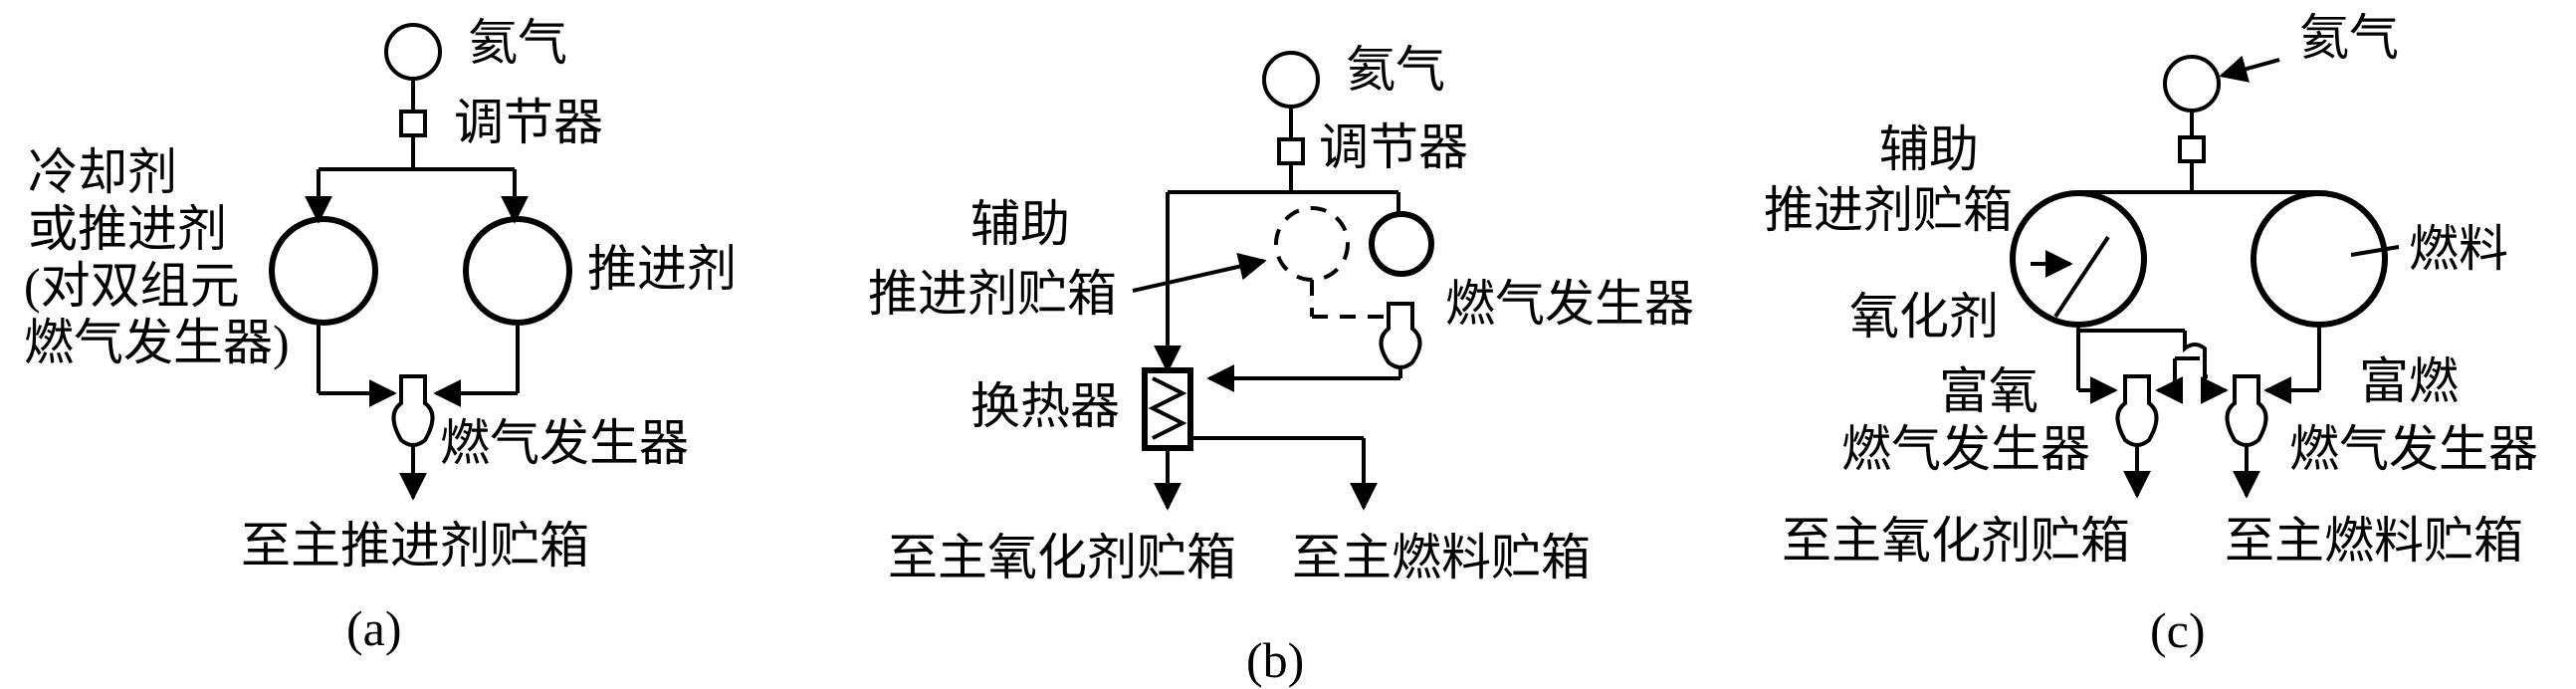  Describe the element at coordinates (2137, 410) in the screenshot. I see `ox-rich-gg-c` at that location.